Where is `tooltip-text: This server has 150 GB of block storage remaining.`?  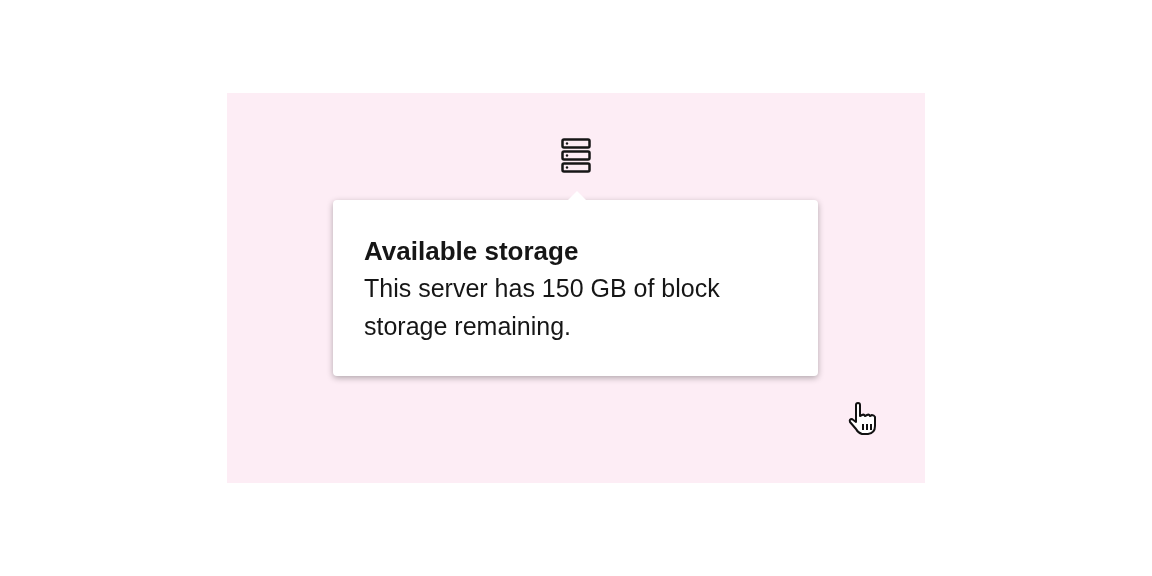
tooltip-text: This server has 150 GB of block storage remaining. is located at coordinates (542, 307).